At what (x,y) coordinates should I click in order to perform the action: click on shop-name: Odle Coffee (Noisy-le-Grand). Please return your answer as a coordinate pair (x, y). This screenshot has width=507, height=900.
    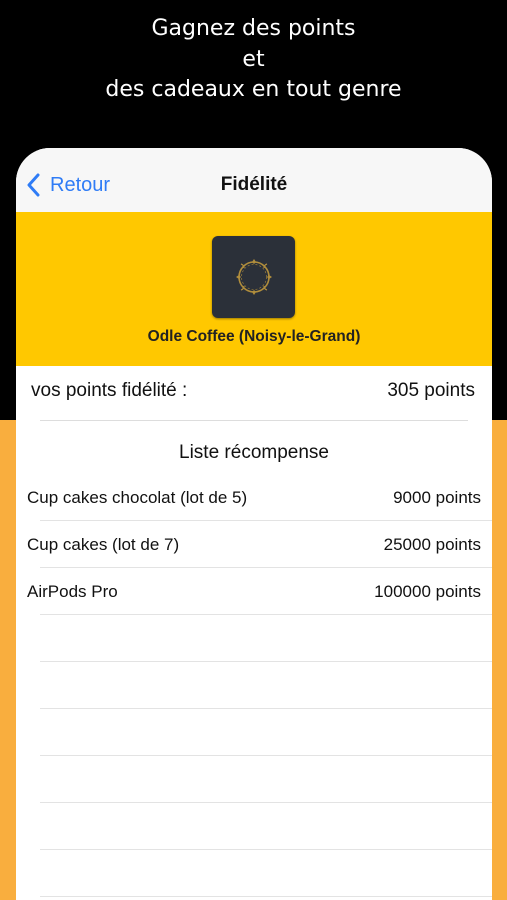
    Looking at the image, I should click on (254, 336).